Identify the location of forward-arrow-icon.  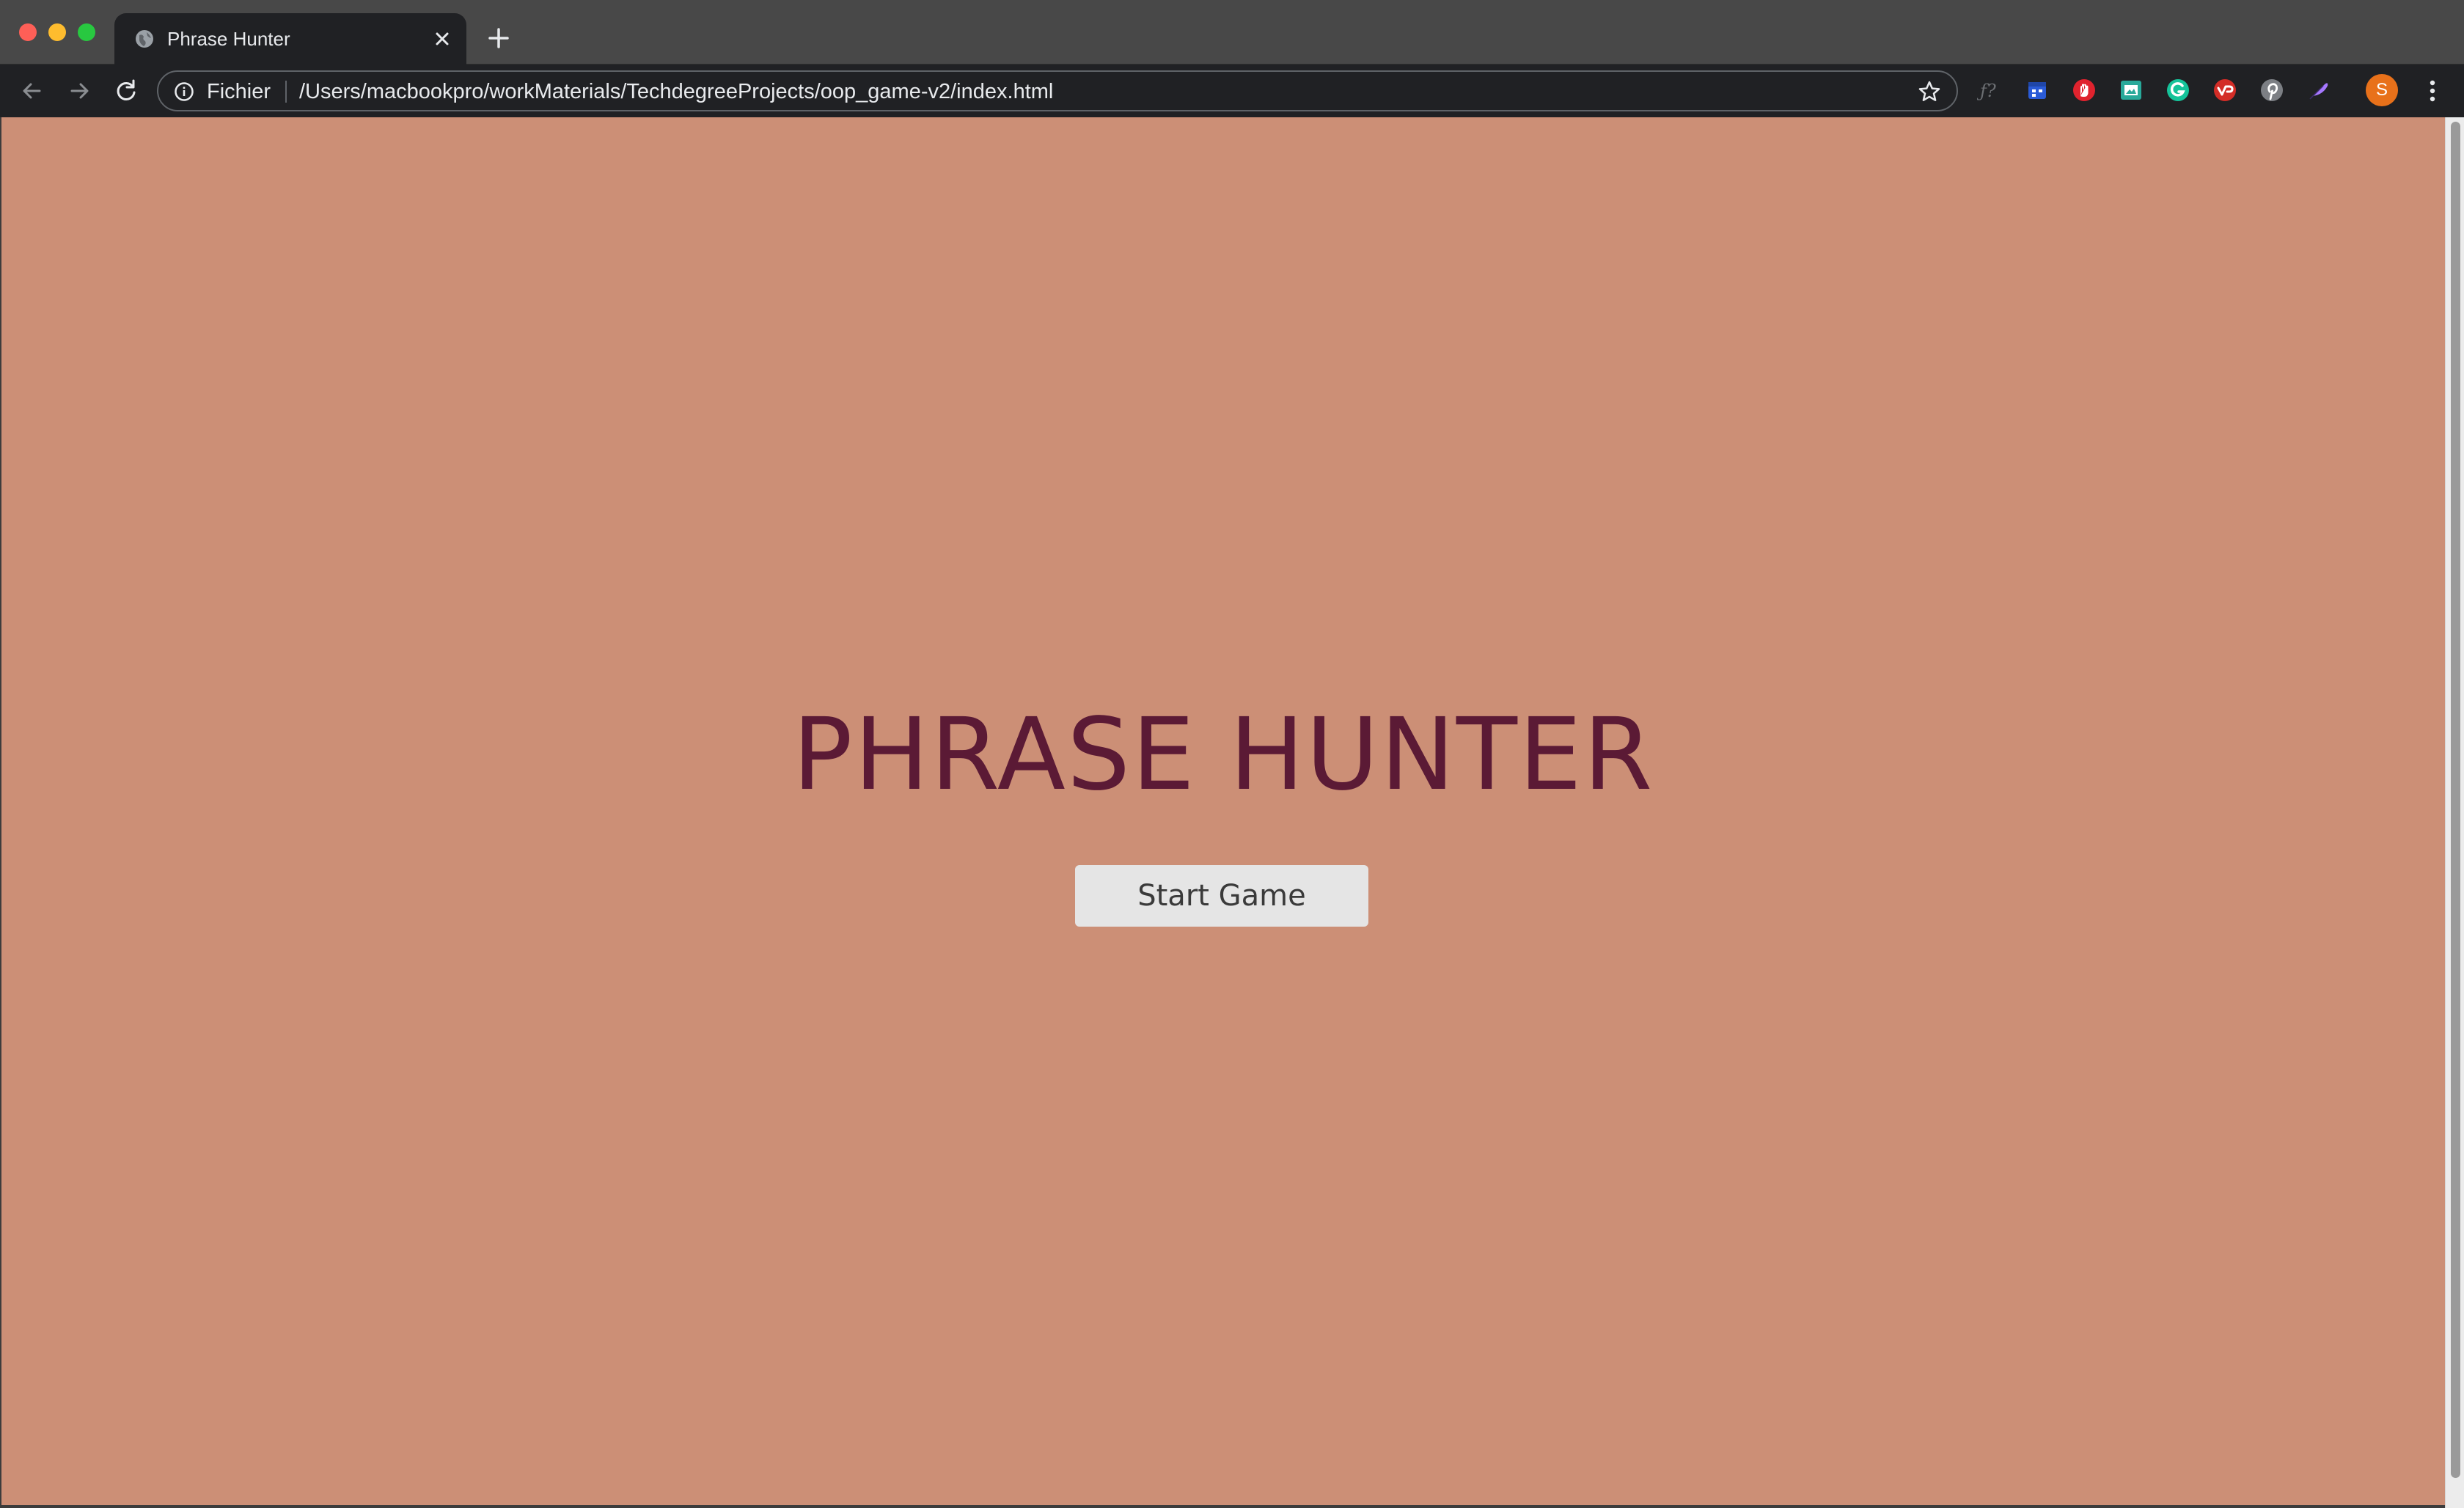
(79, 91).